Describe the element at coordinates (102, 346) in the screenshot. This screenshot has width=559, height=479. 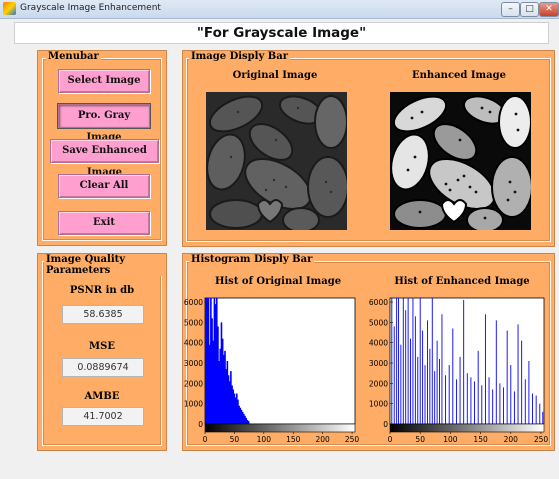
I see `mse-label: MSE` at that location.